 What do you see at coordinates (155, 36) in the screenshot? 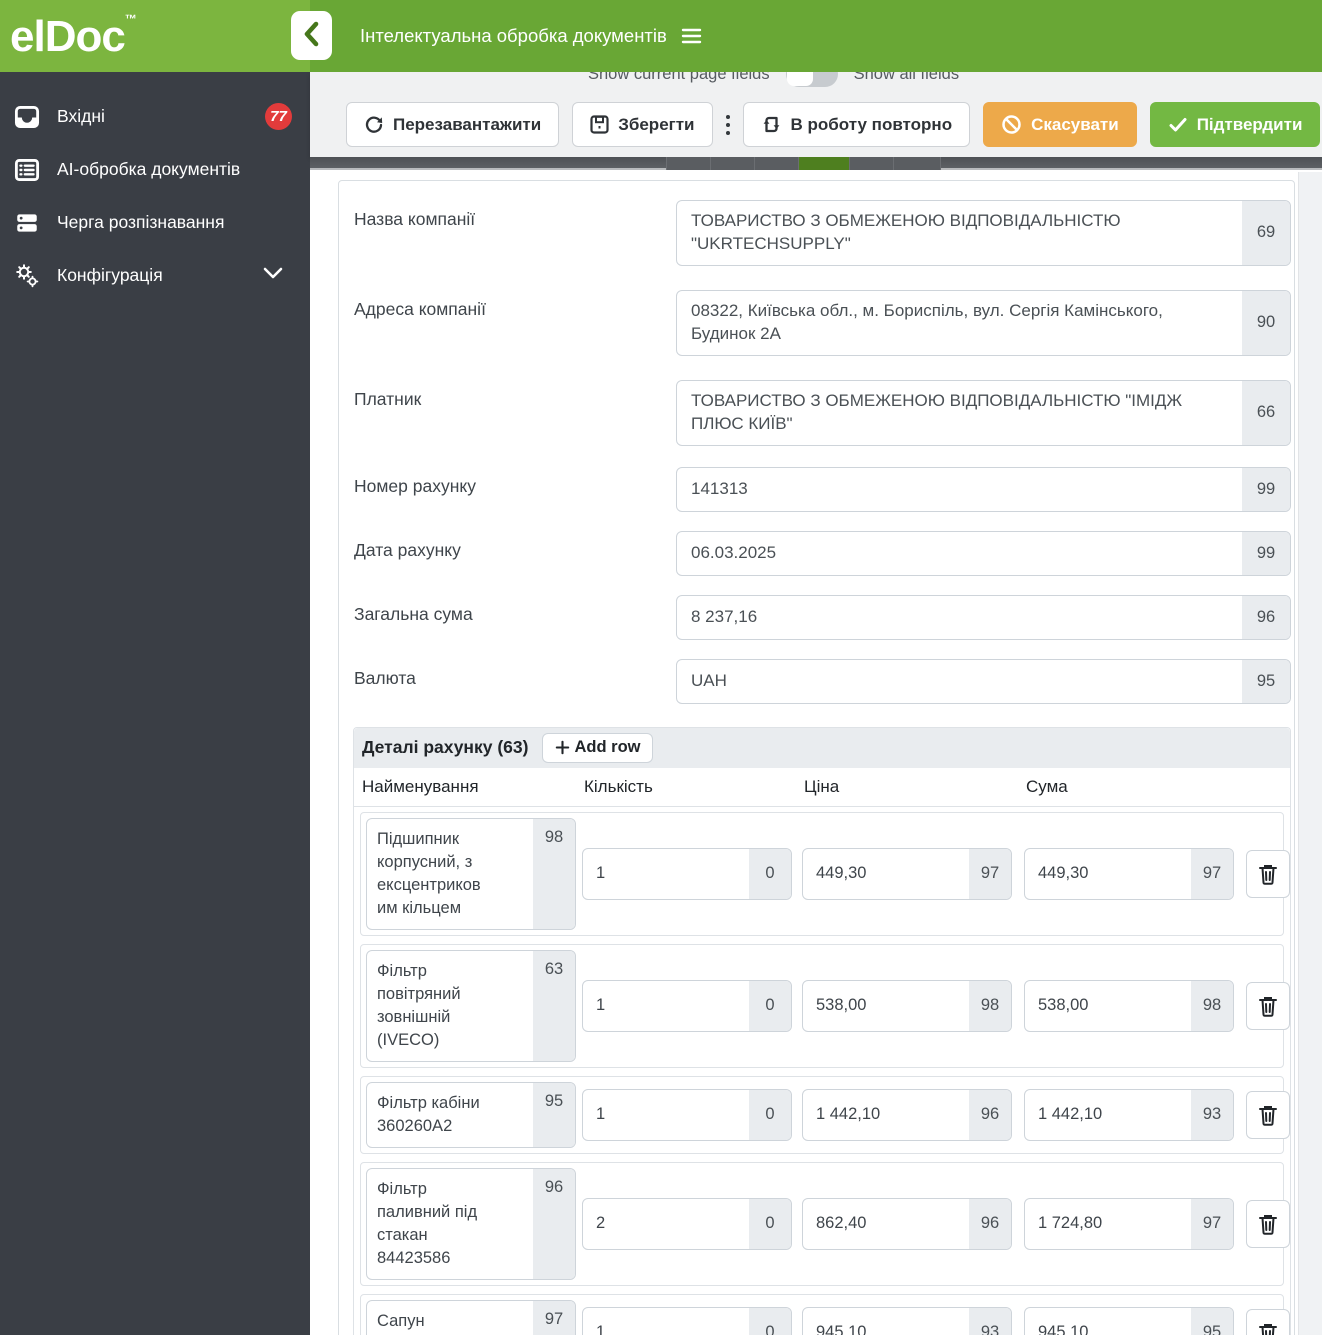
I see `logo-zone: elDoc™` at bounding box center [155, 36].